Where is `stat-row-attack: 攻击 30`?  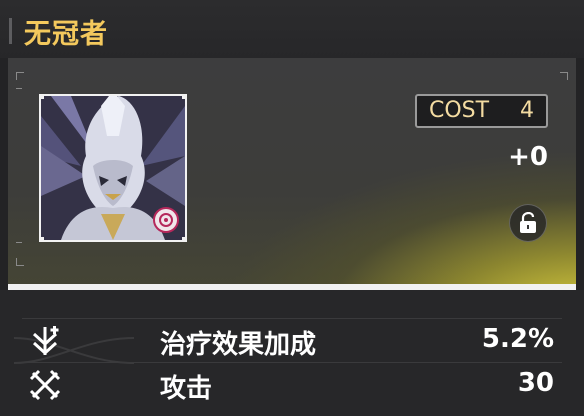 stat-row-attack: 攻击 30 is located at coordinates (292, 385).